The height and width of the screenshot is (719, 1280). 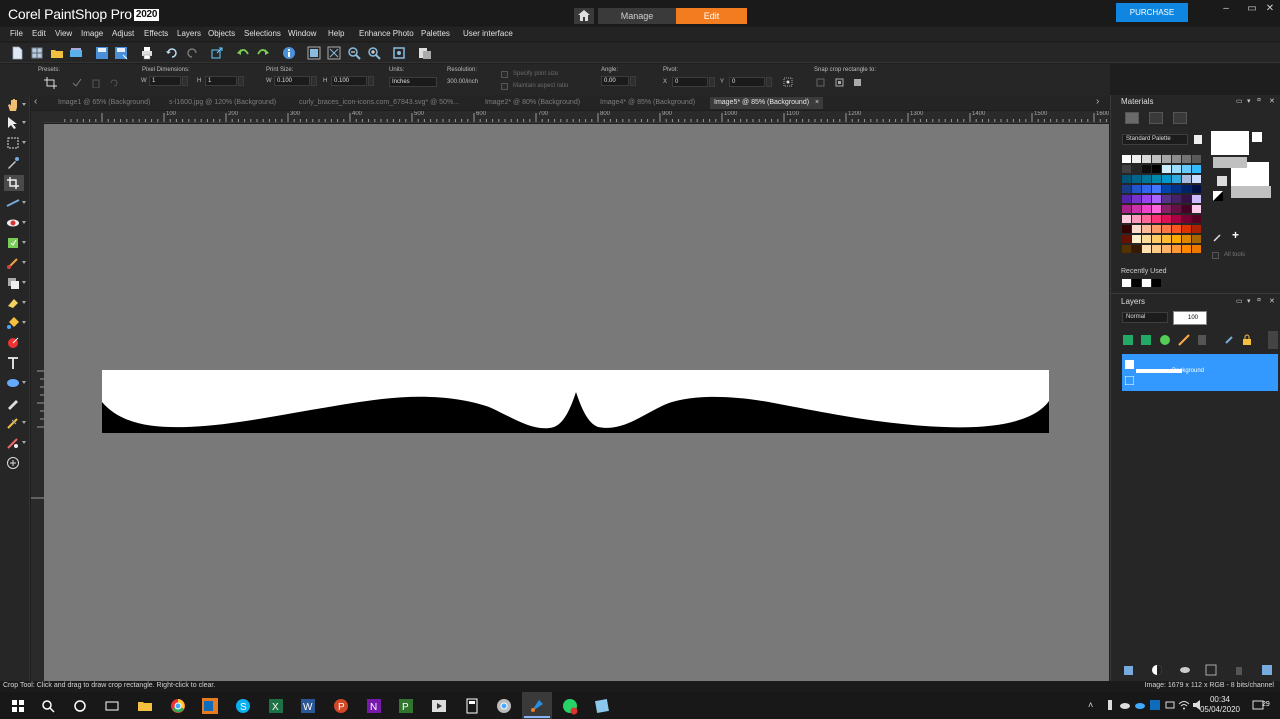 I want to click on media-player-icon, so click(x=439, y=706).